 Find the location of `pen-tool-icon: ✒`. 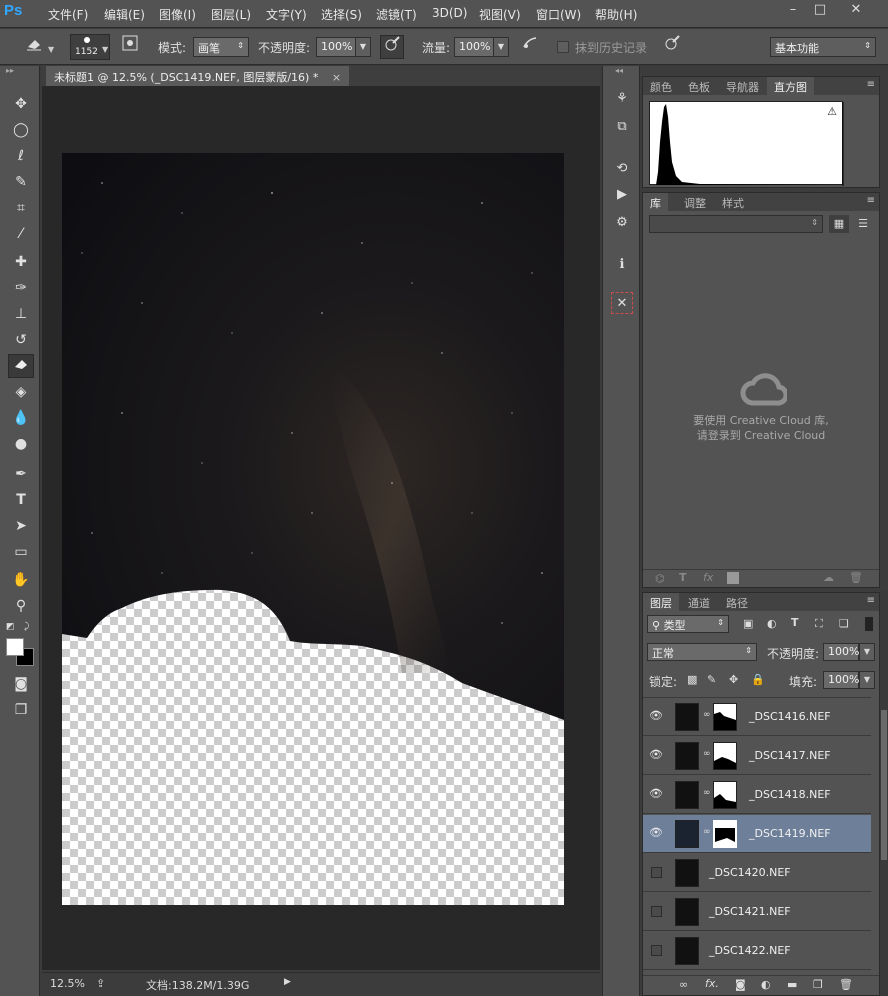

pen-tool-icon: ✒ is located at coordinates (21, 474).